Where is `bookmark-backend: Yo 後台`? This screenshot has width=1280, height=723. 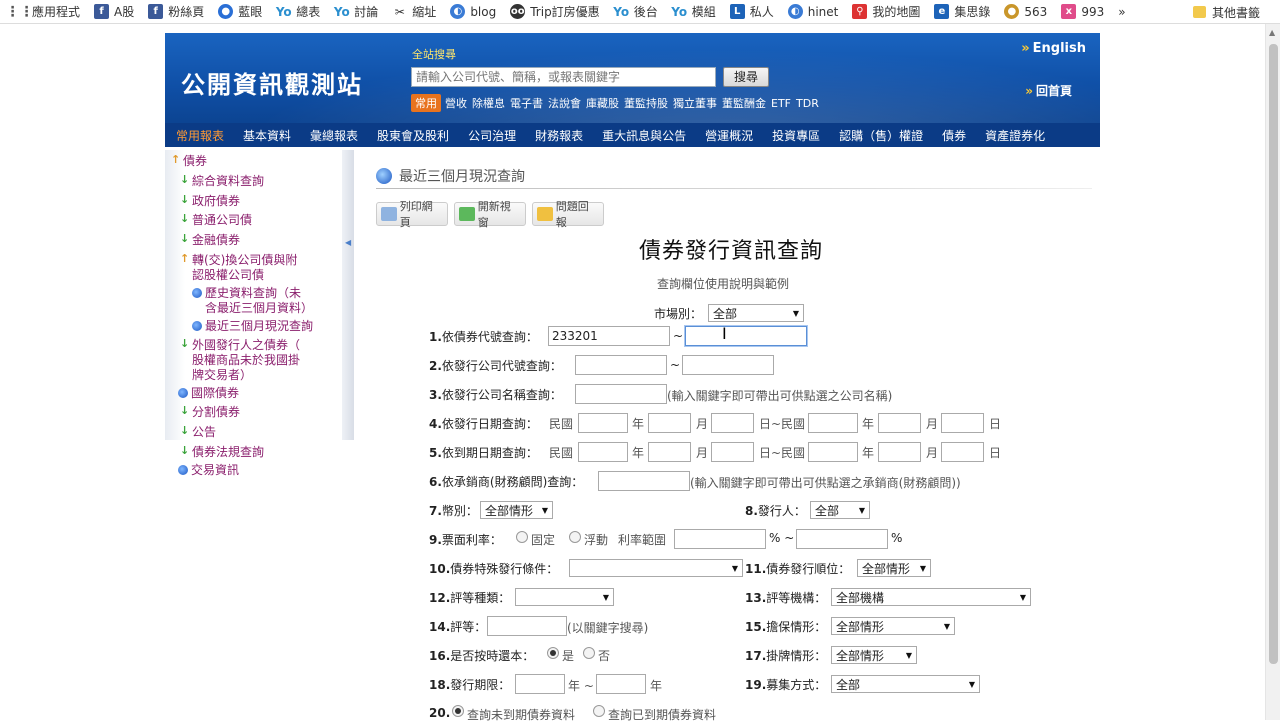
bookmark-backend: Yo 後台 is located at coordinates (635, 11).